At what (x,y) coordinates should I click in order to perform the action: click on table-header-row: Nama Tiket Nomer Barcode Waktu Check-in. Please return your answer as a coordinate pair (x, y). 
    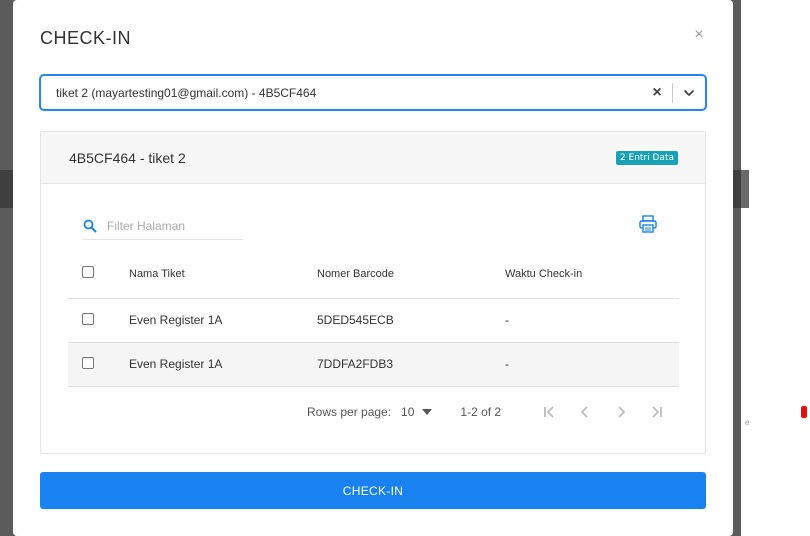
    Looking at the image, I should click on (373, 274).